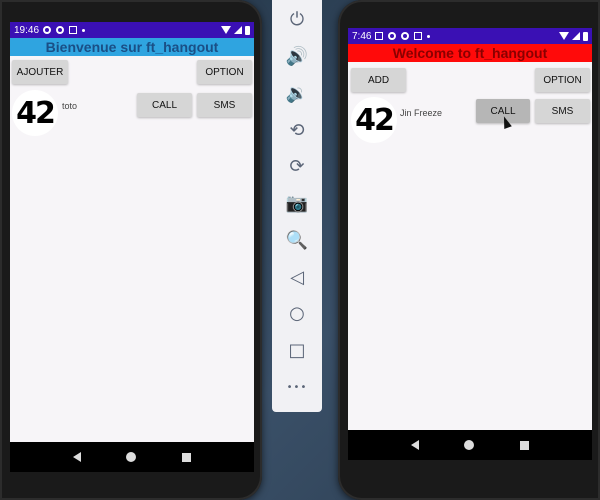 The width and height of the screenshot is (600, 500). Describe the element at coordinates (470, 36) in the screenshot. I see `right-status-bar: 7:46` at that location.